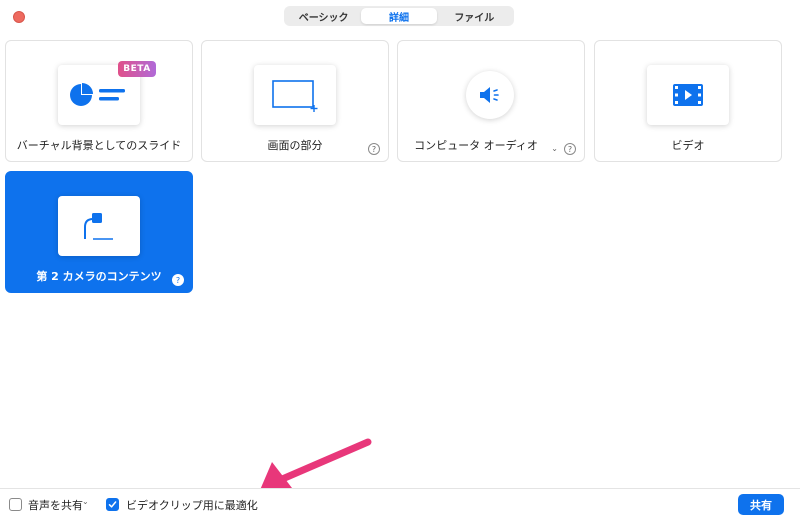 This screenshot has width=800, height=518. I want to click on share-option-second-camera: 第 2 カメラのコンテンツ ?, so click(99, 232).